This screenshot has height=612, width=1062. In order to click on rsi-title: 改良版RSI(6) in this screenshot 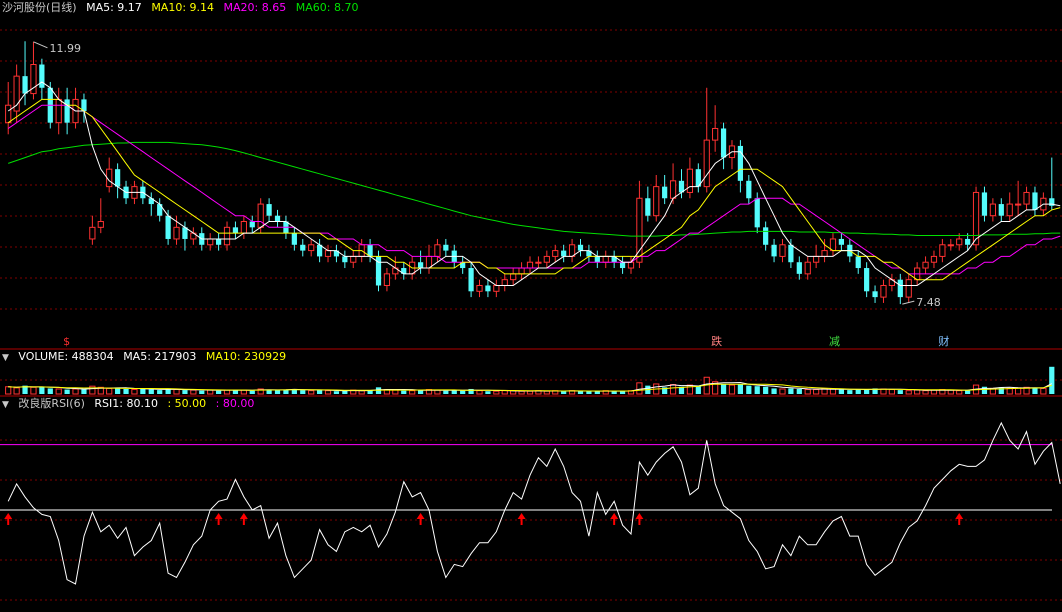, I will do `click(51, 403)`.